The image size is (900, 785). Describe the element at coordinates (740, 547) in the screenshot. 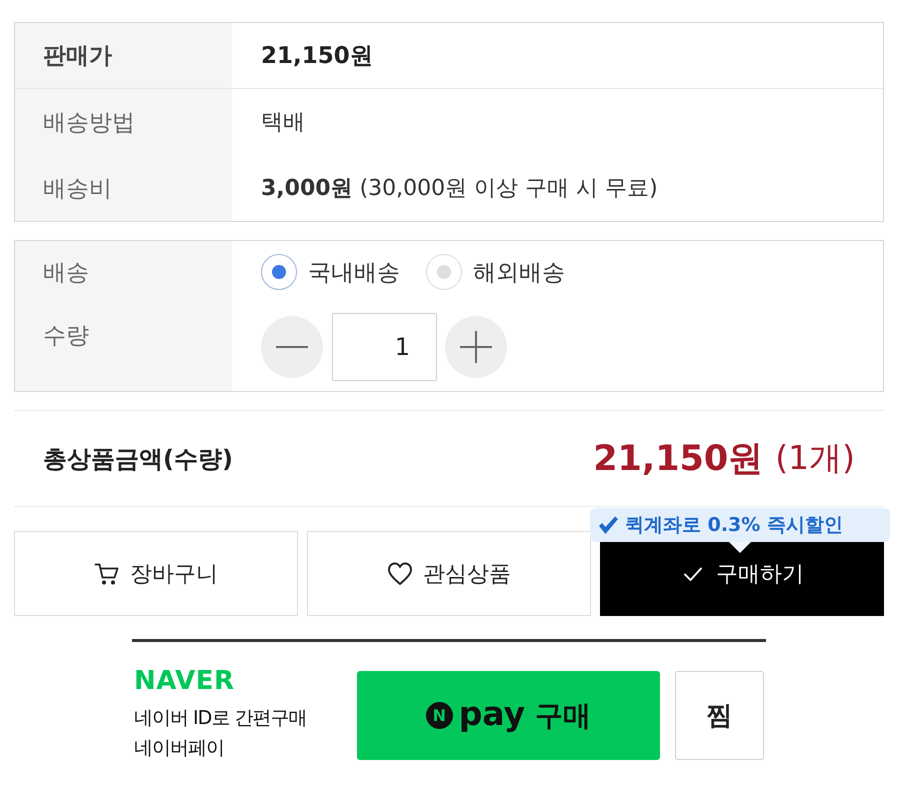

I see `tooltip-arrow-icon` at that location.